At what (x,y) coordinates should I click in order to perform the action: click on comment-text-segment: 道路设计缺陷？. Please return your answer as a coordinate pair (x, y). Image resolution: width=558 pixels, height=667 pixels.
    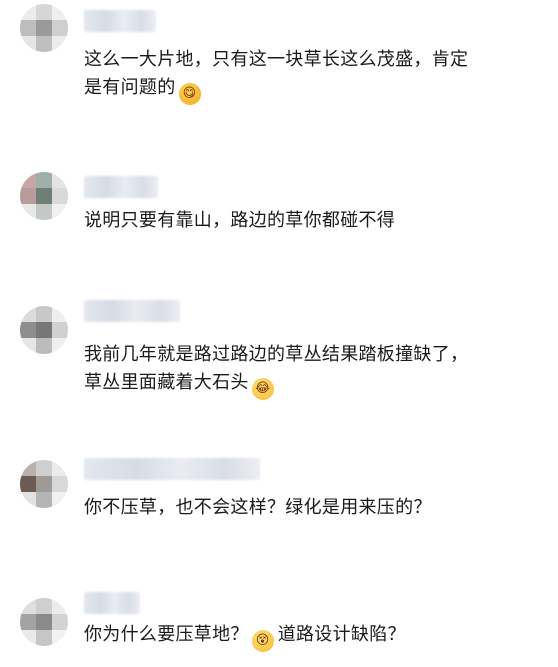
    Looking at the image, I should click on (341, 634).